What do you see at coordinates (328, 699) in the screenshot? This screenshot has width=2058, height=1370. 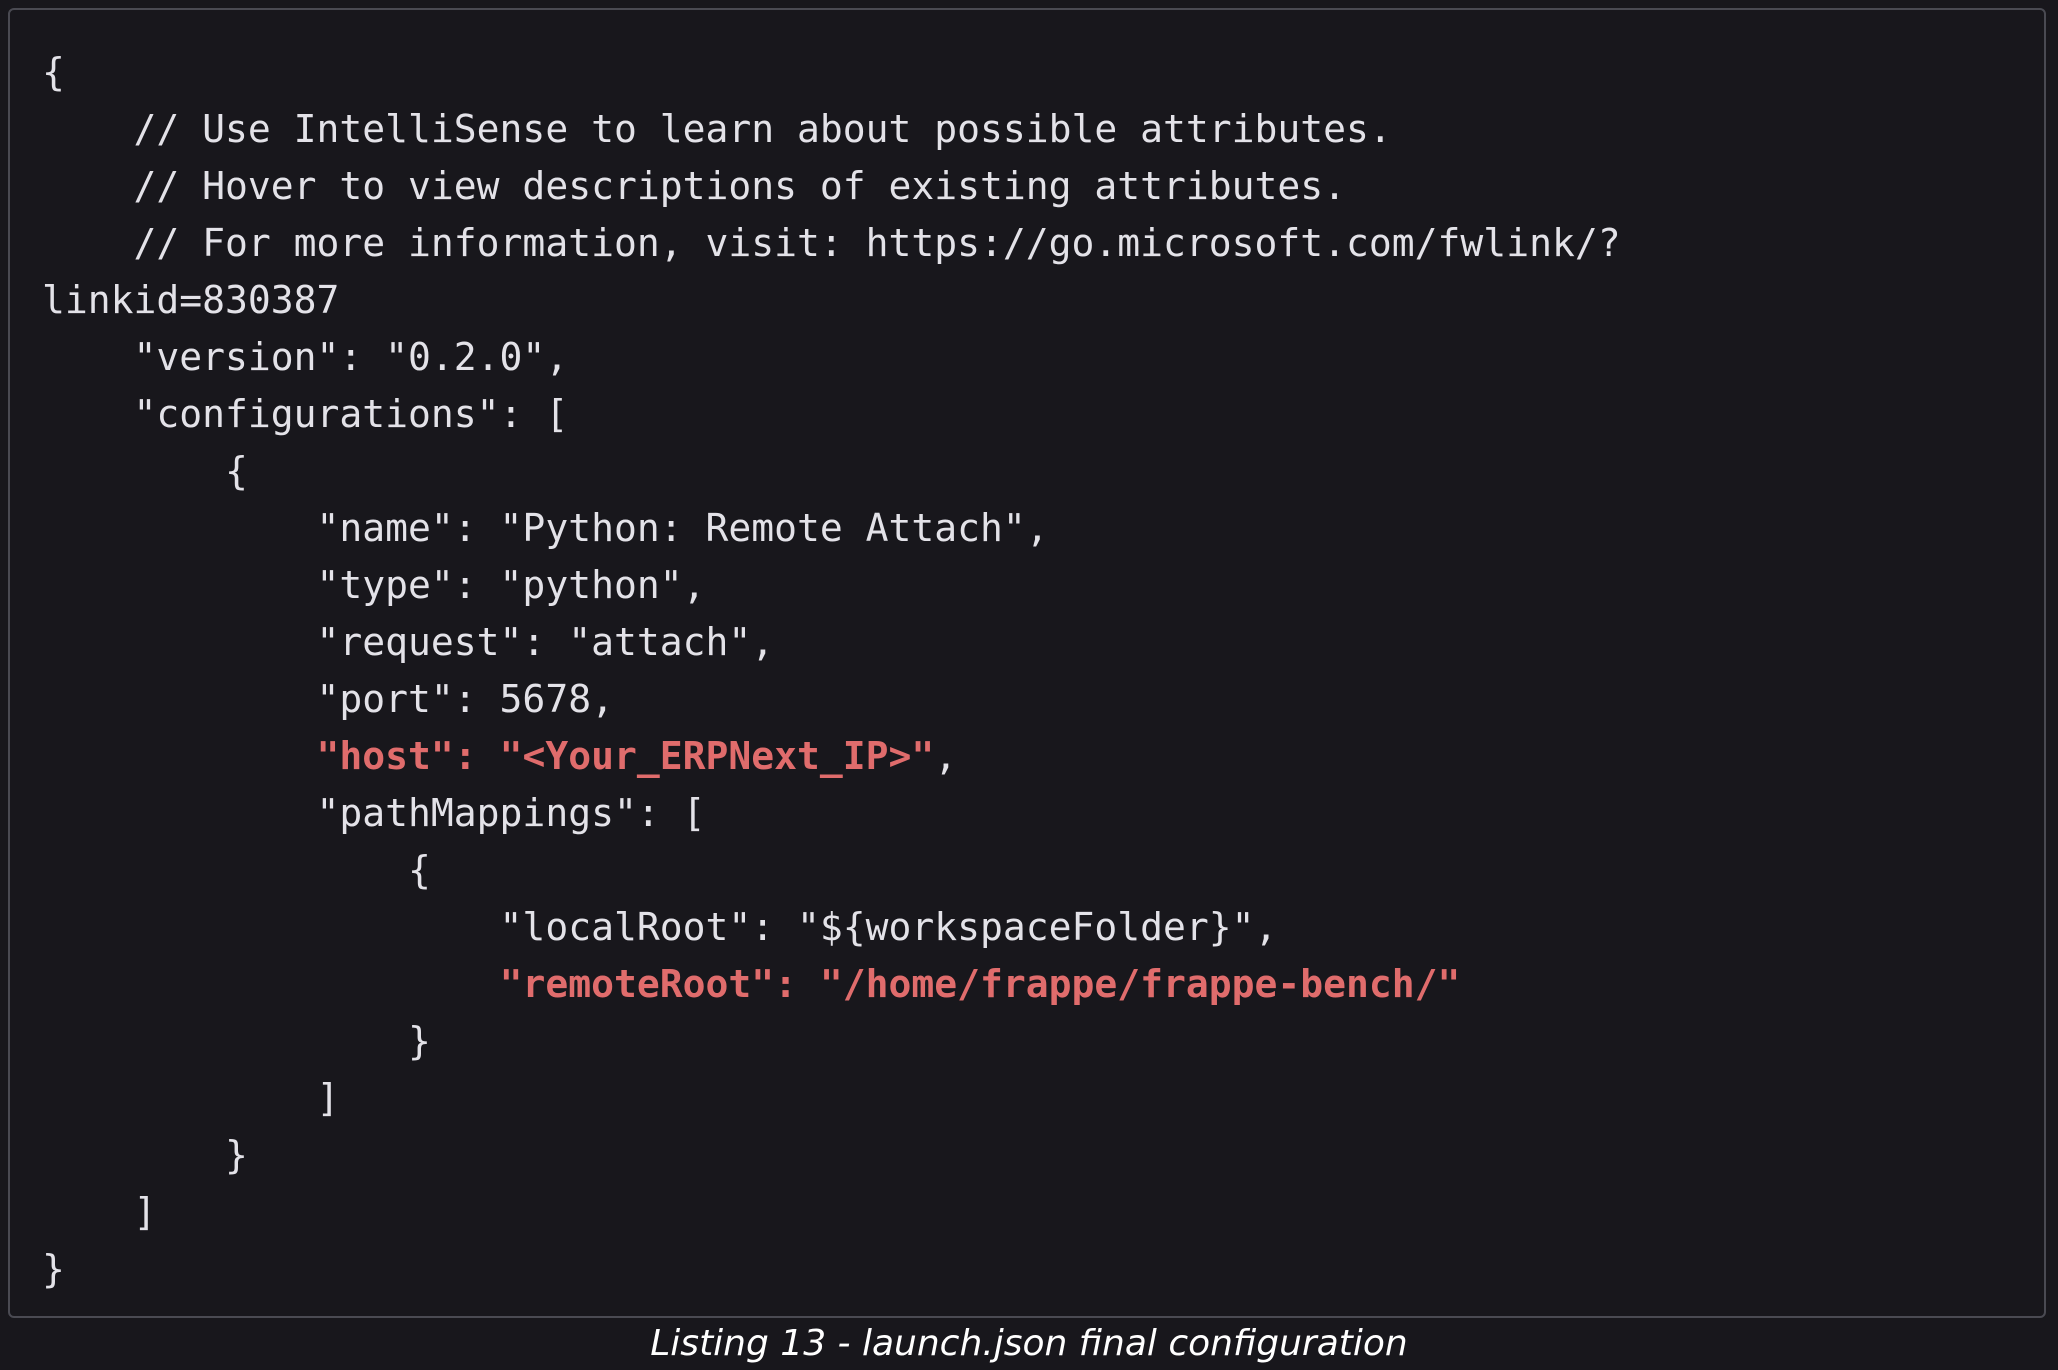 I see `code-line: "port": 5678,` at bounding box center [328, 699].